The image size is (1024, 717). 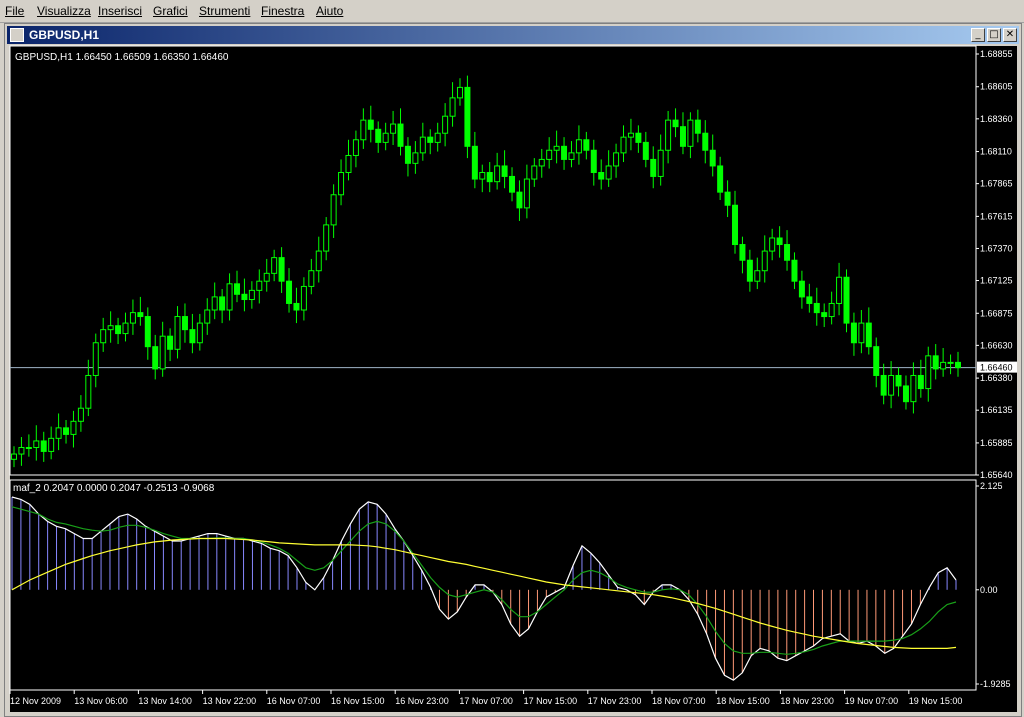 I want to click on time-axis-label: 19 Nov 15:00, so click(x=936, y=701).